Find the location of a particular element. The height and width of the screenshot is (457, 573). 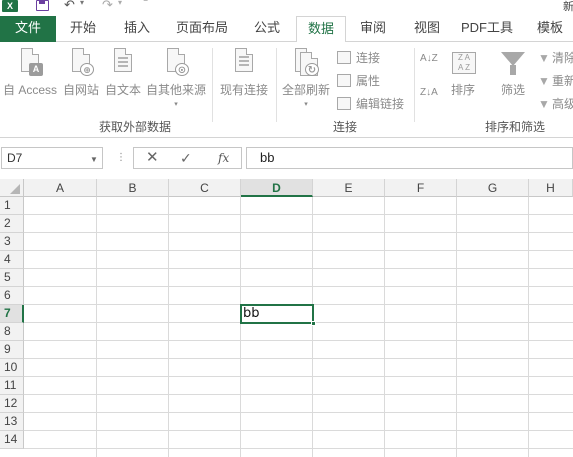

reapply-filter-button: ▼ 重新 is located at coordinates (555, 80).